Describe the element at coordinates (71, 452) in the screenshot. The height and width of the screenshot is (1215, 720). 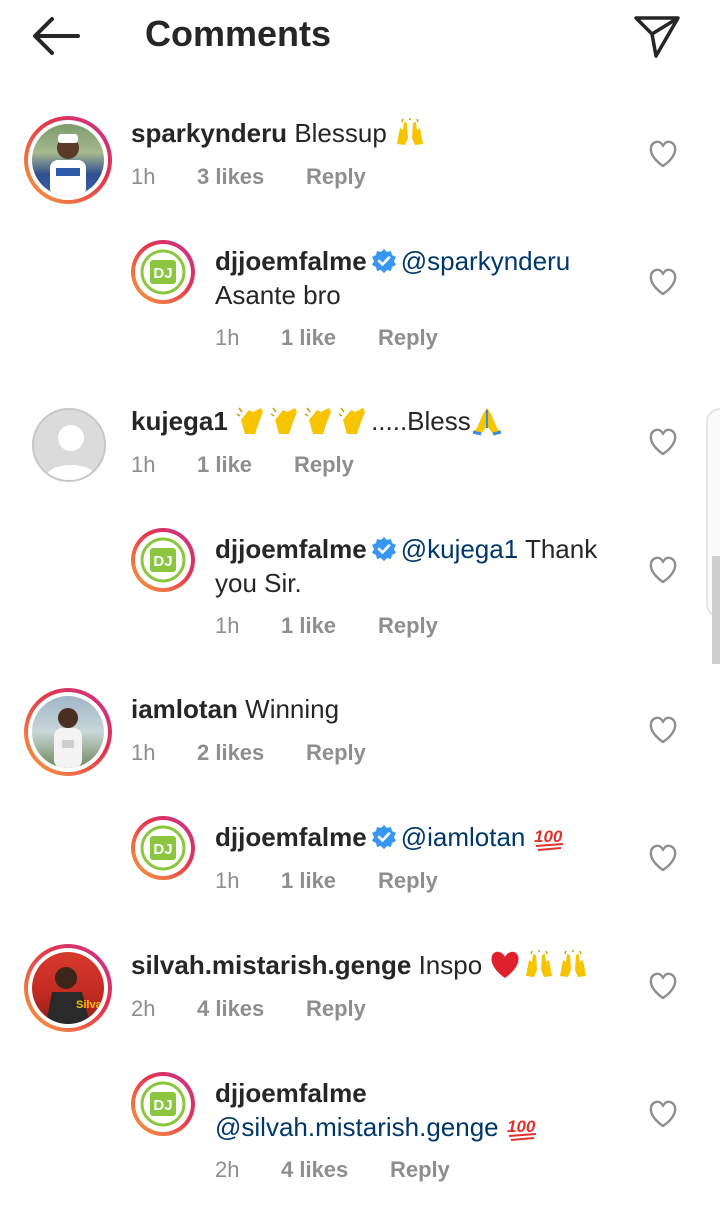
I see `default-avatar-icon` at that location.